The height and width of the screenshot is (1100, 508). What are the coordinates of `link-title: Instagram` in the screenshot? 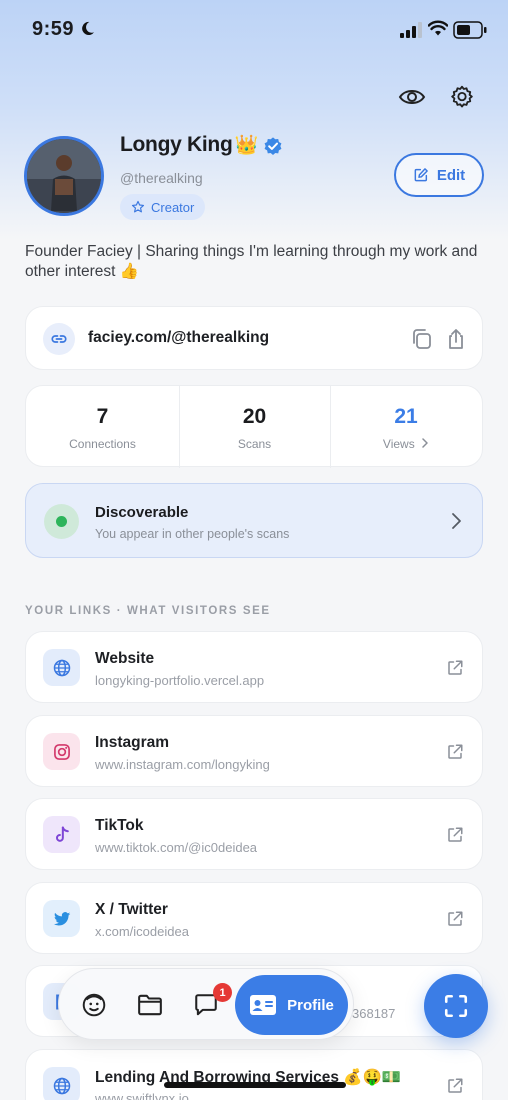 It's located at (132, 742).